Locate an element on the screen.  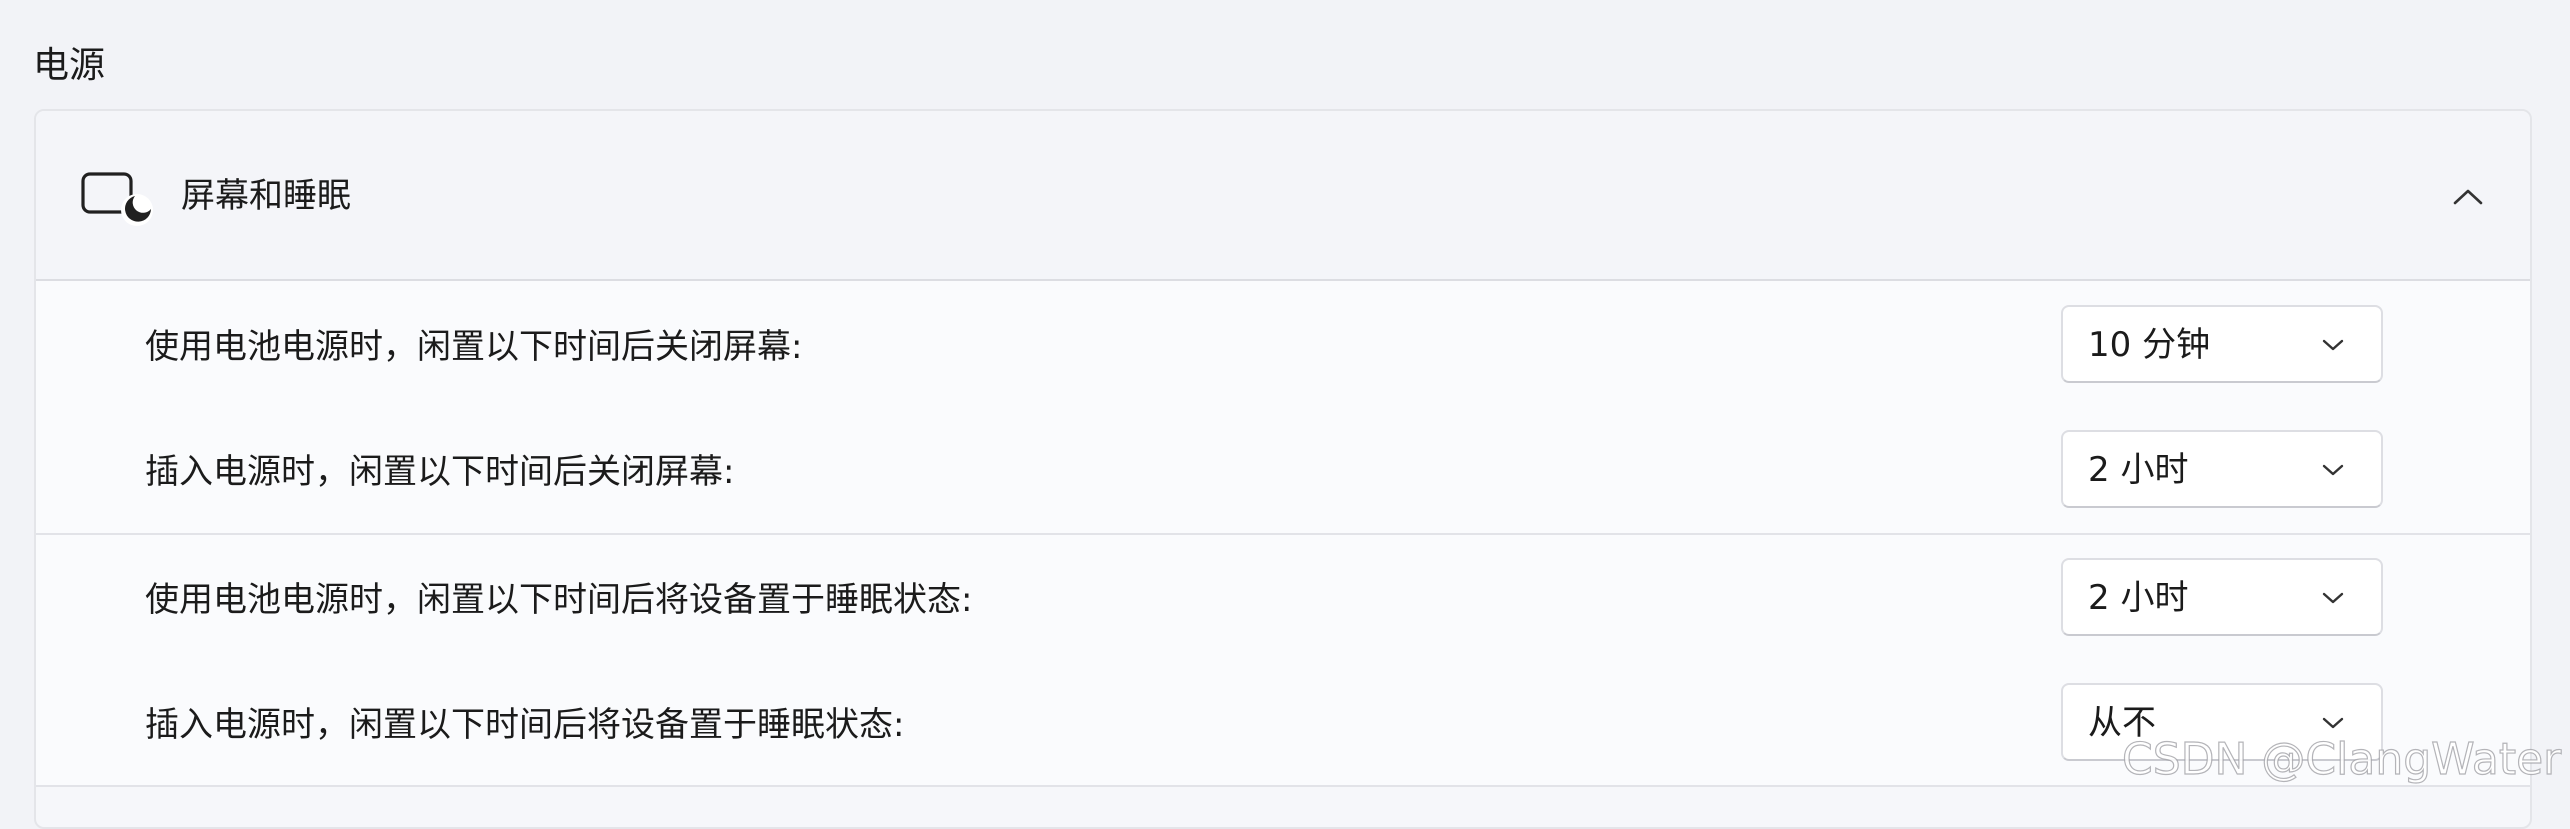
plugged-screen-off-dropdown: 2 小时 is located at coordinates (2222, 469).